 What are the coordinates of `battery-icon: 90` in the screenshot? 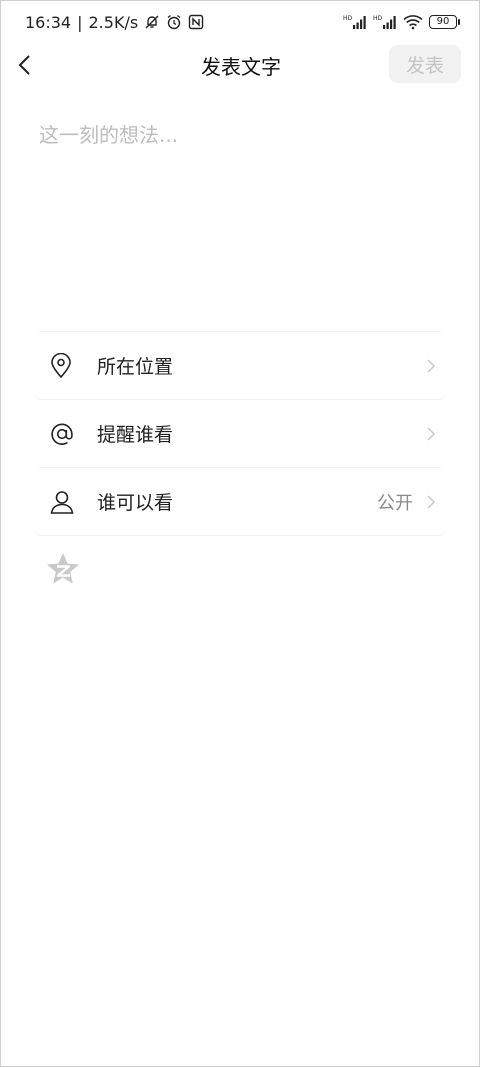 It's located at (444, 22).